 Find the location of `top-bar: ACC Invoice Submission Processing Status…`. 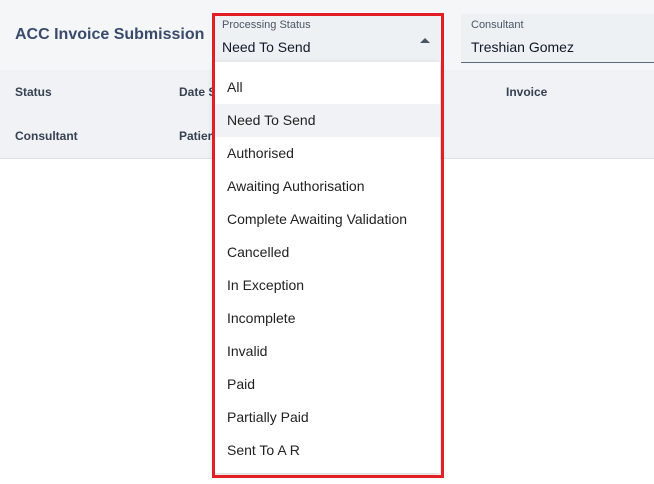

top-bar: ACC Invoice Submission Processing Status… is located at coordinates (327, 35).